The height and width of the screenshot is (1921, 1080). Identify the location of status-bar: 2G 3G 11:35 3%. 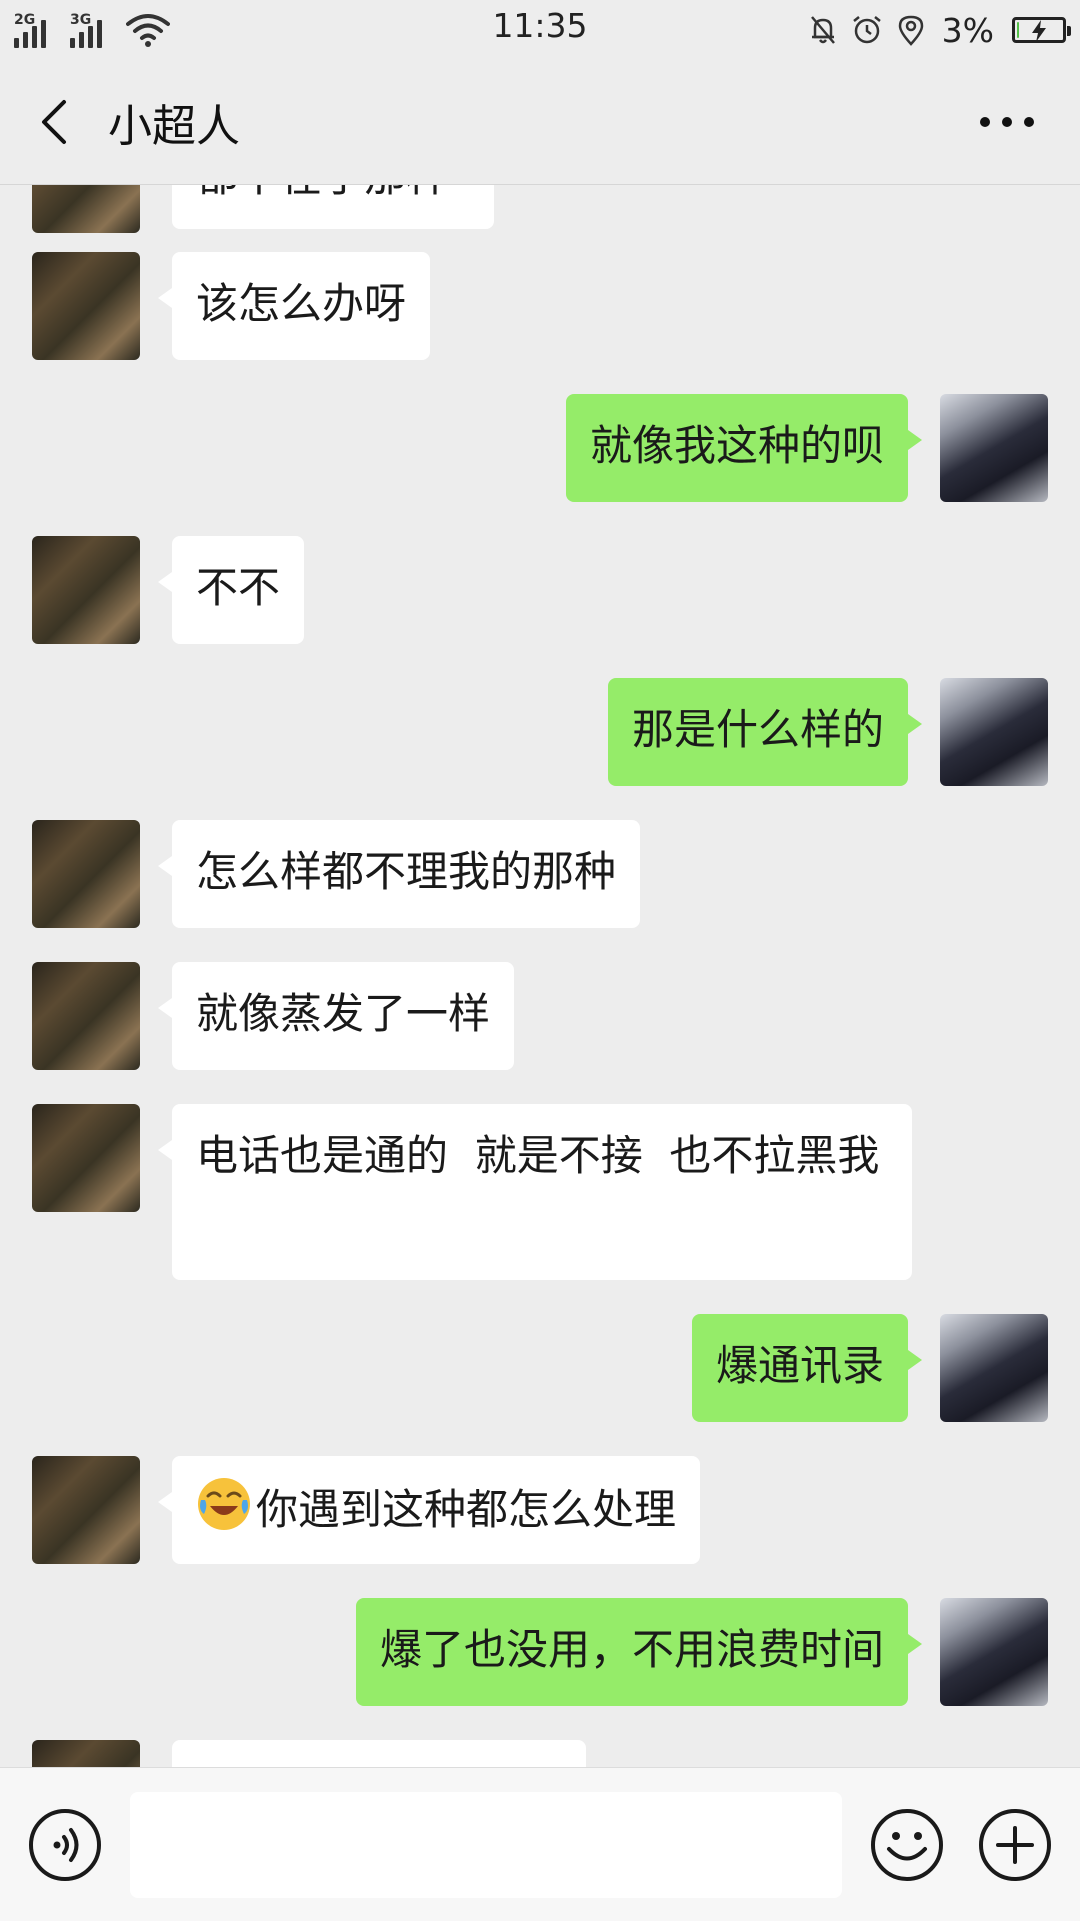
(540, 30).